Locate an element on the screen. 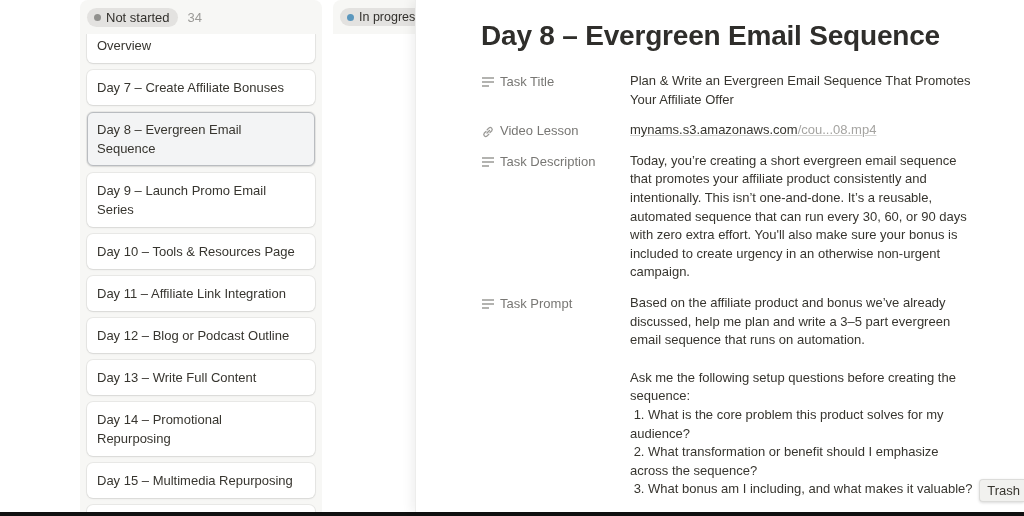  property-label: Task Description is located at coordinates (548, 161).